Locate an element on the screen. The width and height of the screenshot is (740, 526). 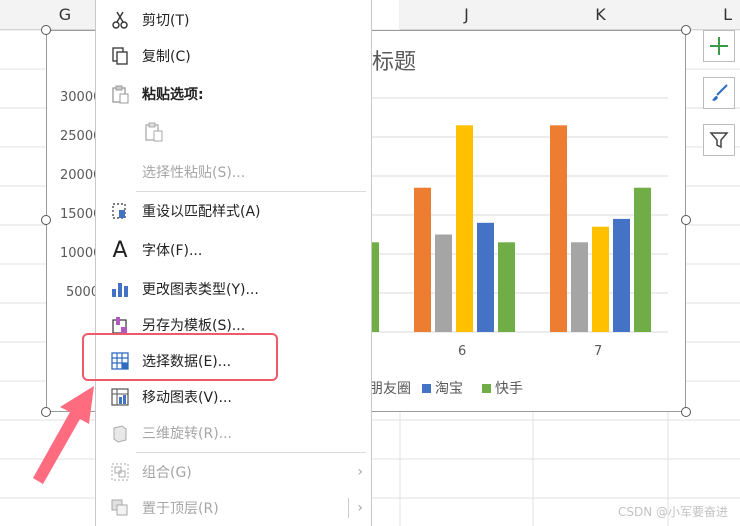
column-header-l: L is located at coordinates (704, 15).